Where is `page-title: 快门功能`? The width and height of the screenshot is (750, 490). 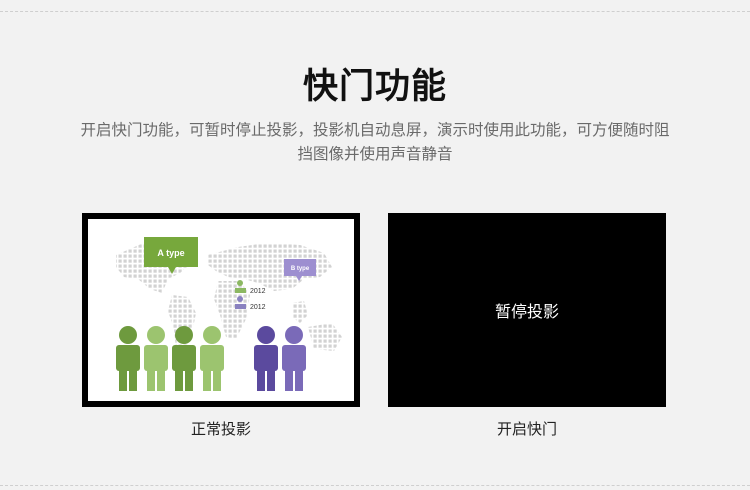
page-title: 快门功能 is located at coordinates (374, 87).